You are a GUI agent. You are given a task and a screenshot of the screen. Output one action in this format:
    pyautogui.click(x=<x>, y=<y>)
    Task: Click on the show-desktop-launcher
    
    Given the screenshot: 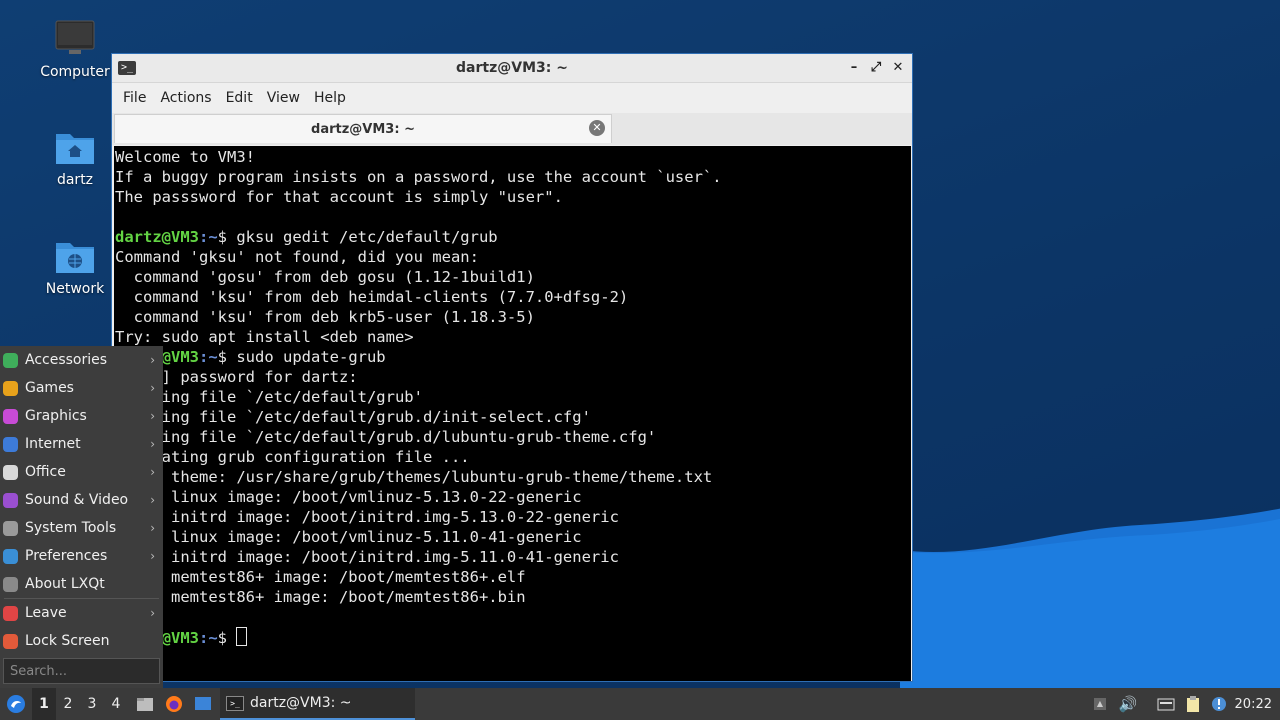 What is the action you would take?
    pyautogui.click(x=203, y=704)
    